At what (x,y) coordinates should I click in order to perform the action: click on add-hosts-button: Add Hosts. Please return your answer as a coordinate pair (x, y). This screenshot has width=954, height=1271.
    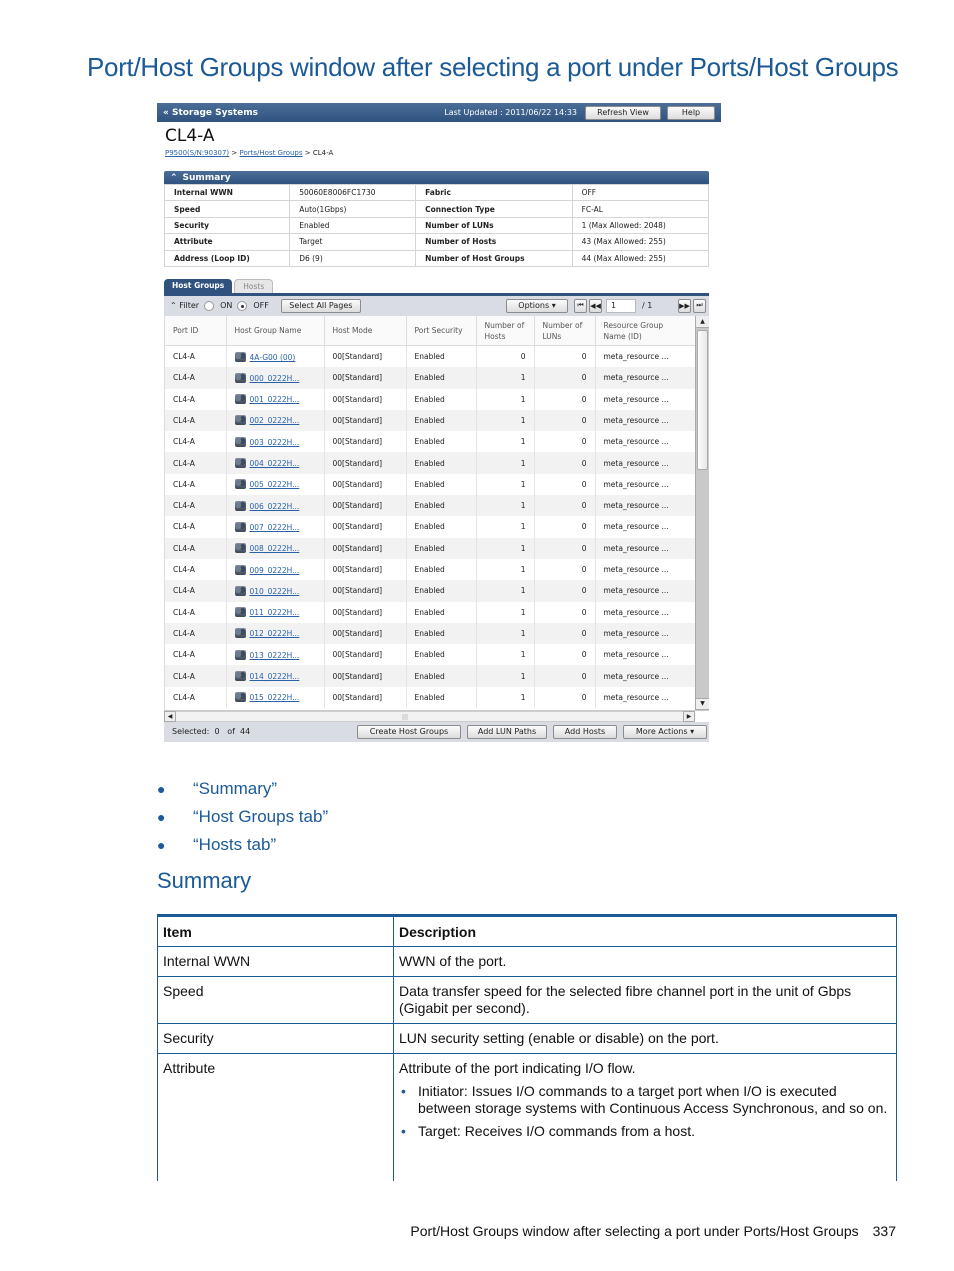
    Looking at the image, I should click on (585, 731).